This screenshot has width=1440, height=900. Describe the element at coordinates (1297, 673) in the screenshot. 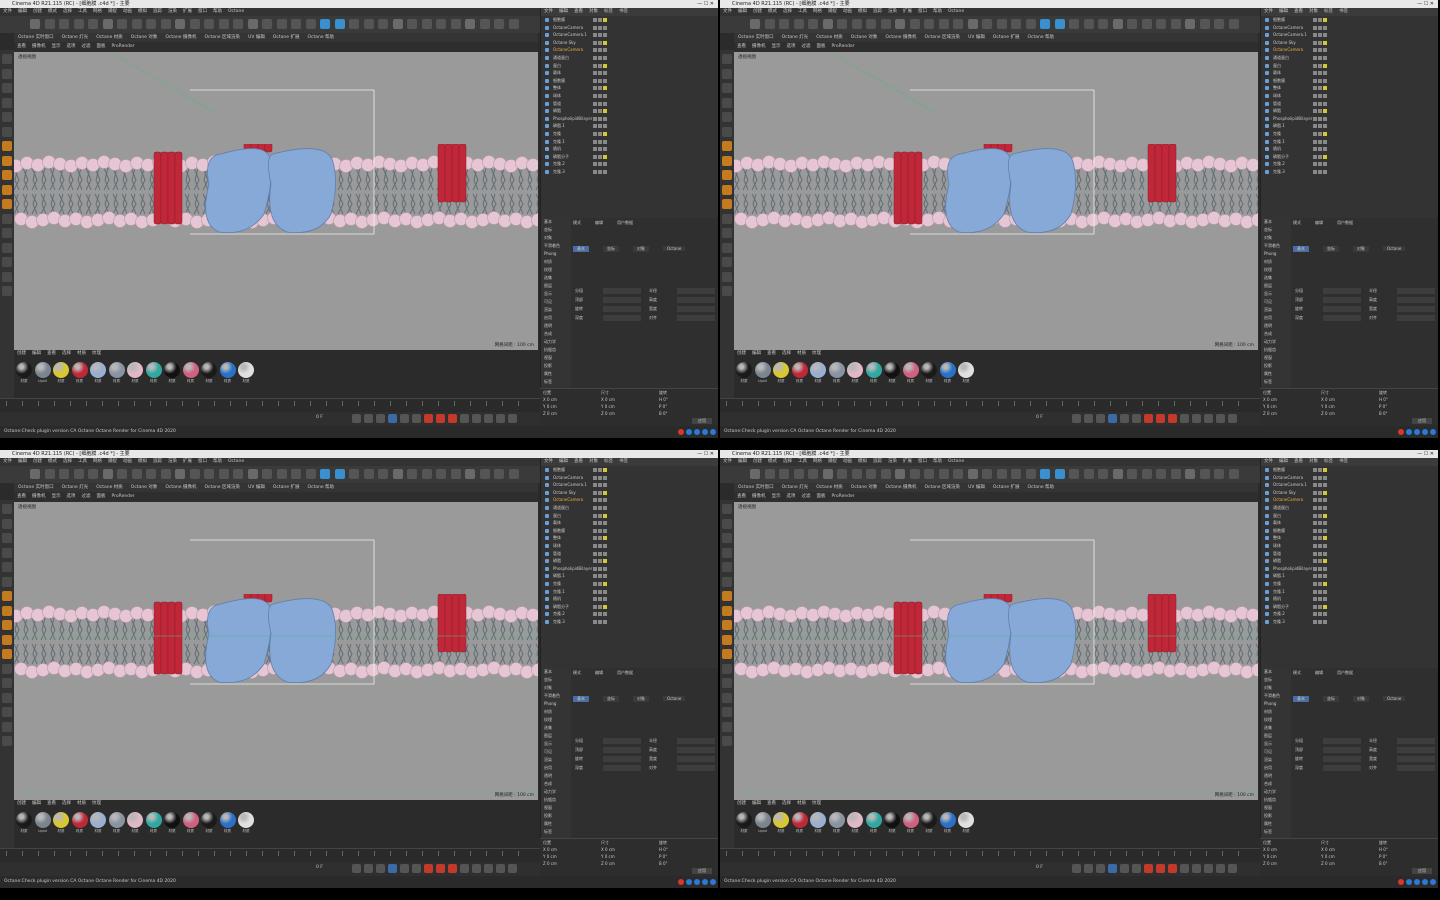

I see `attribute-menu-item: 模式` at that location.